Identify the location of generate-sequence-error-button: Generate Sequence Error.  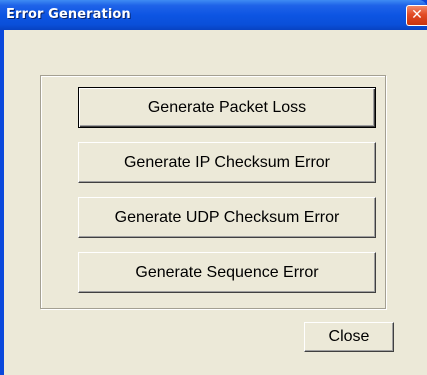
(227, 272).